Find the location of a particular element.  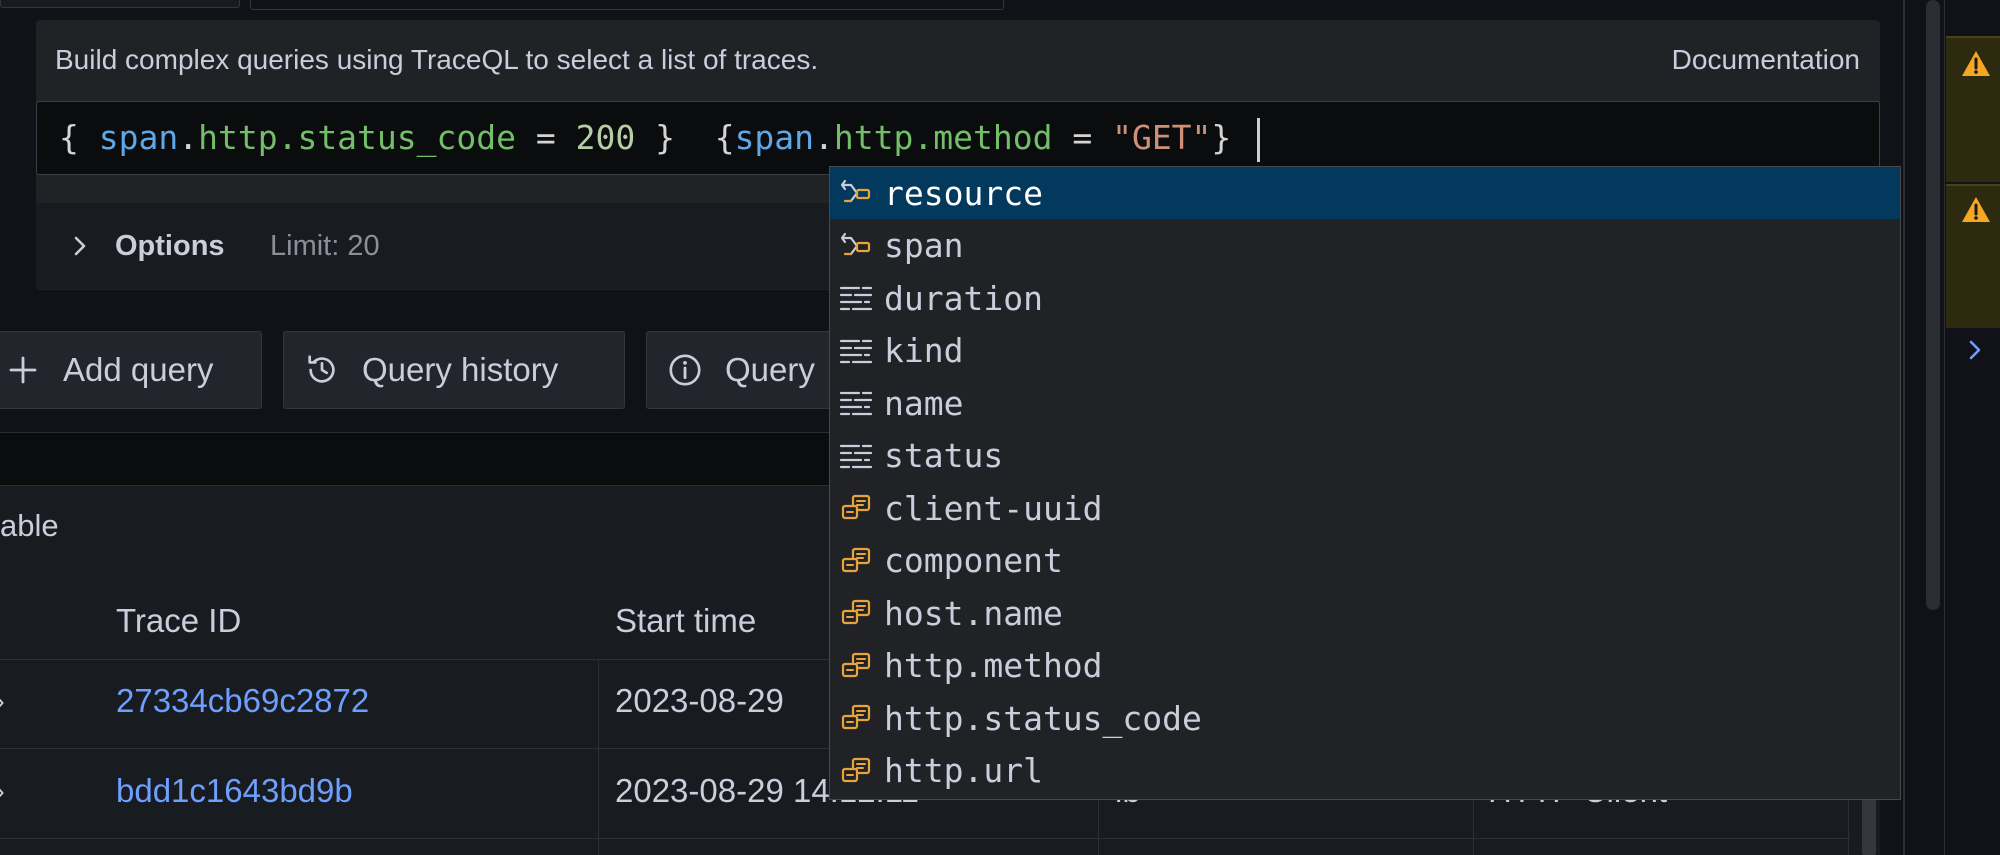

table-panel-title: able is located at coordinates (29, 525).